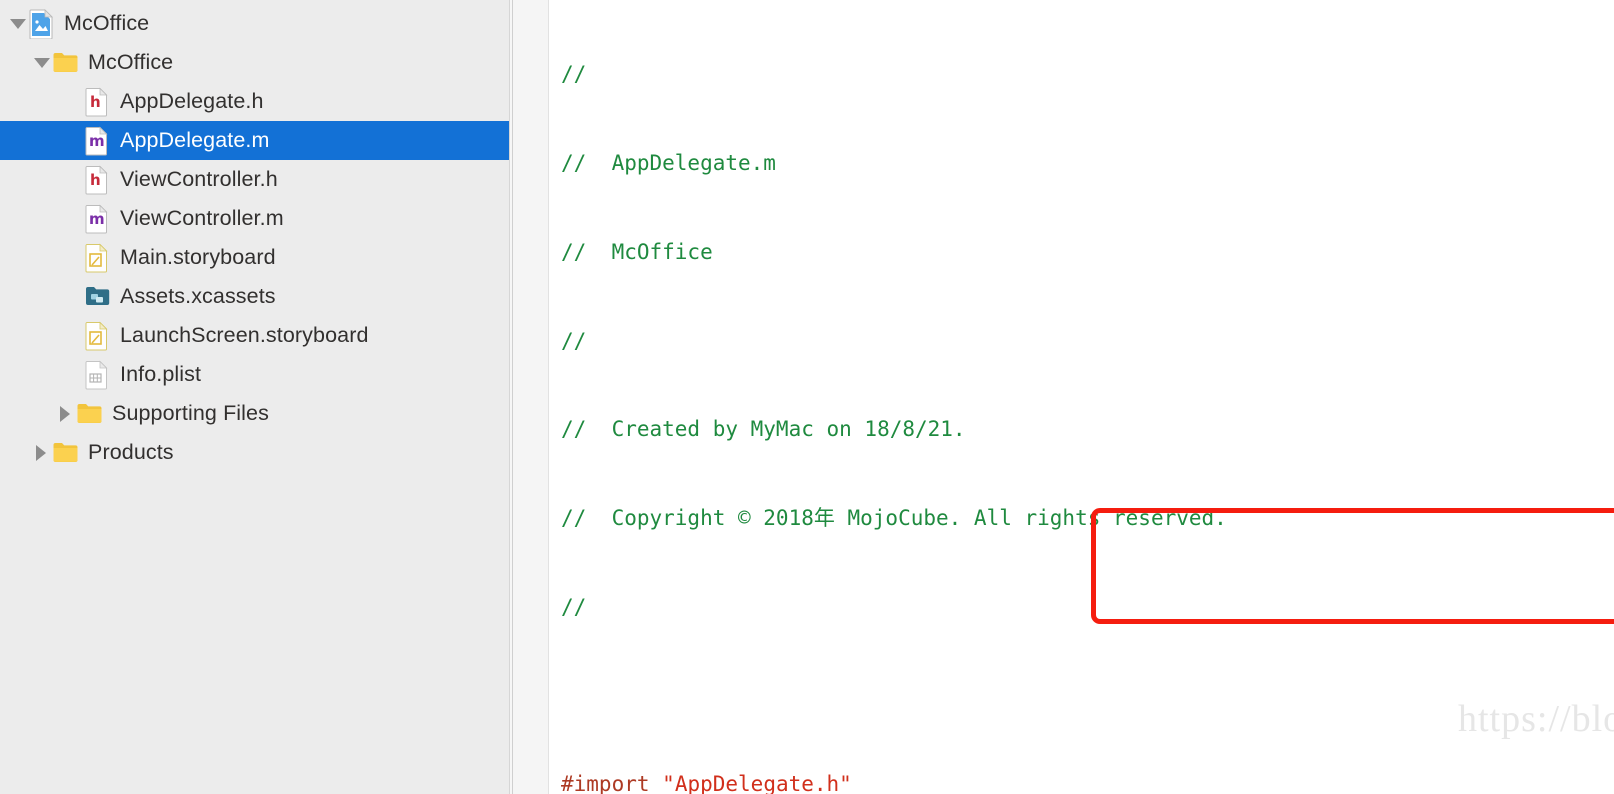  I want to click on tree-row-label: ViewController.m, so click(202, 218).